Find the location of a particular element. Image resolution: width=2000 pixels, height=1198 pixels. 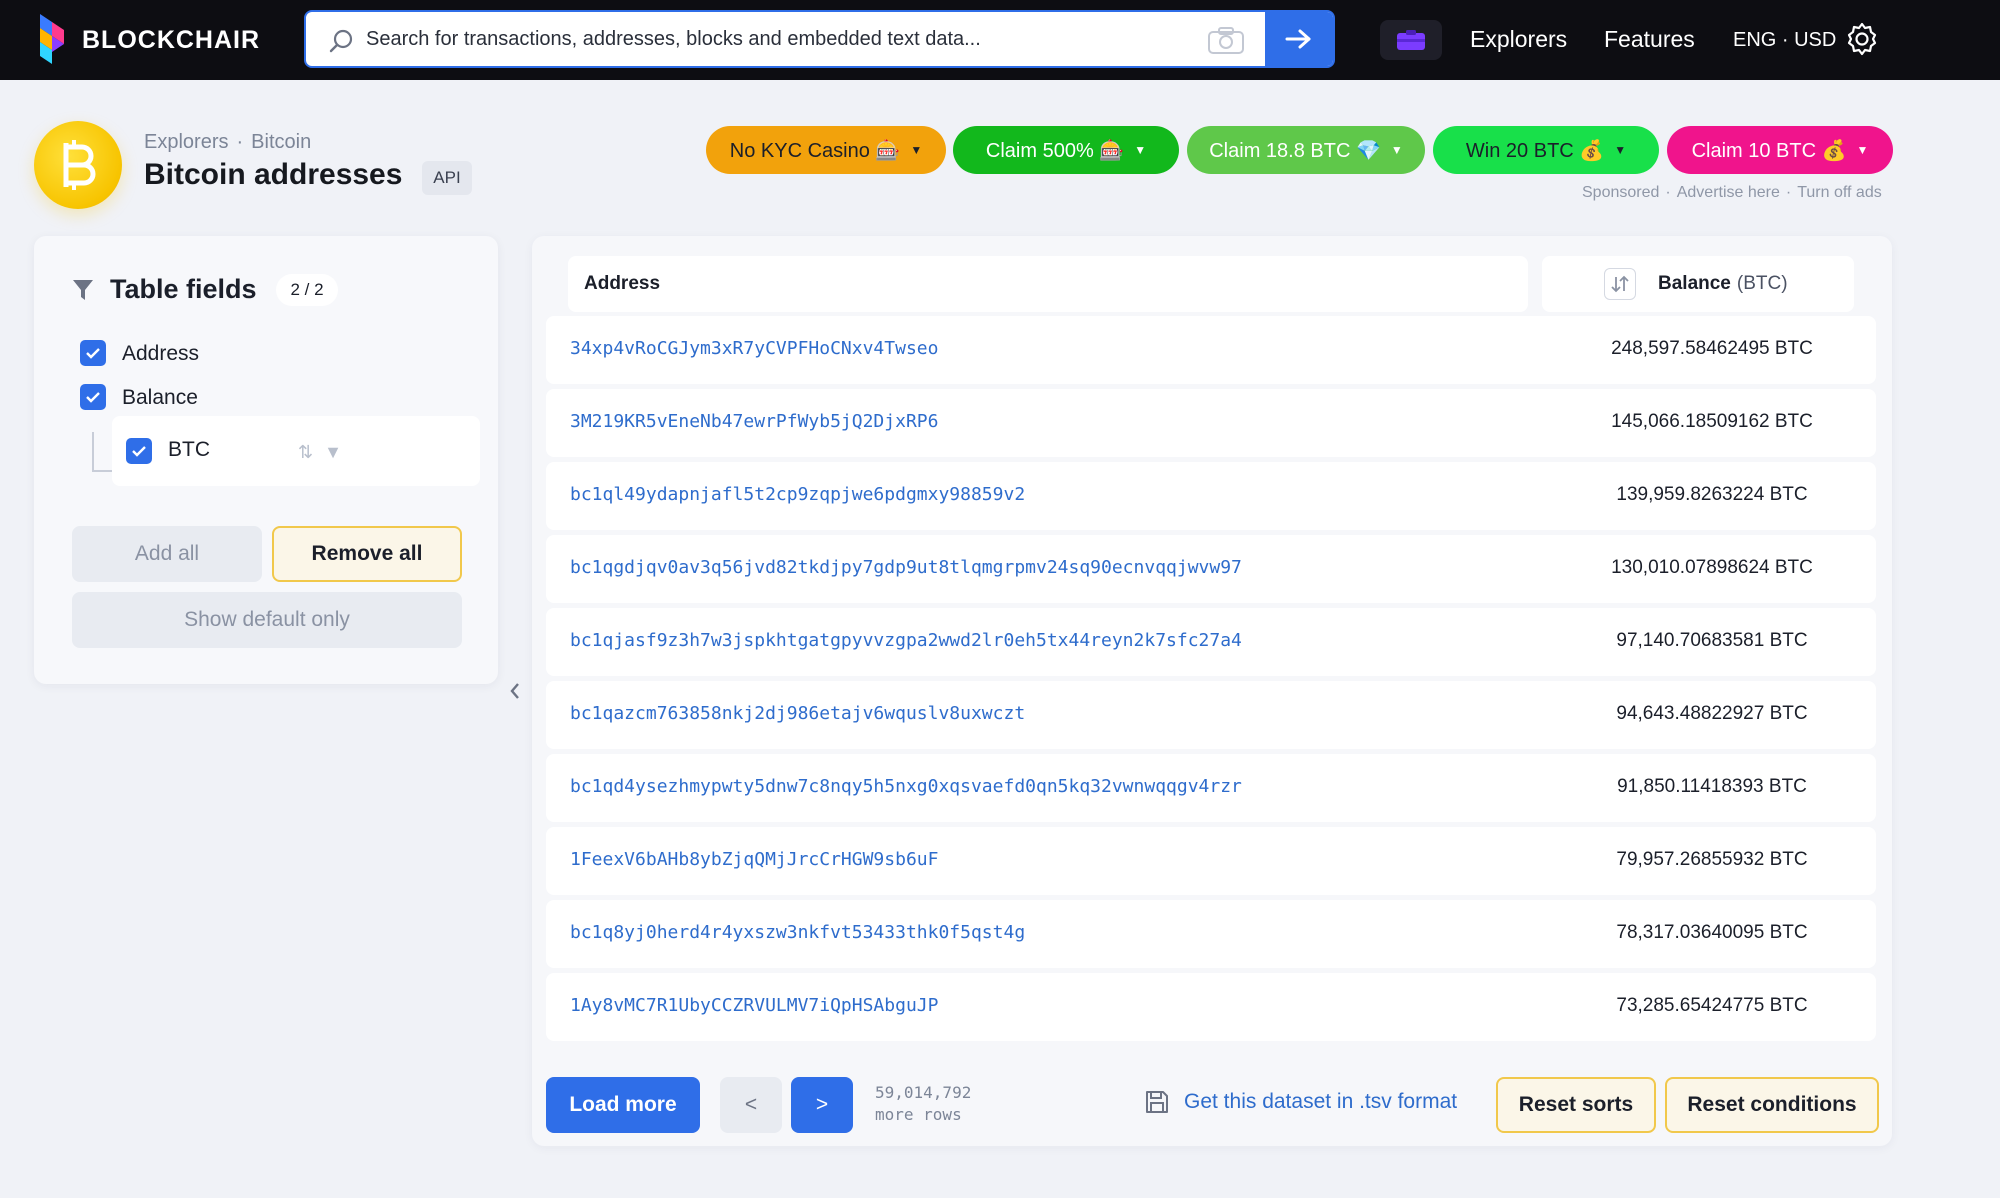

ad-button-claim-10: Claim 10 BTC 💰 ▼ is located at coordinates (1780, 150).